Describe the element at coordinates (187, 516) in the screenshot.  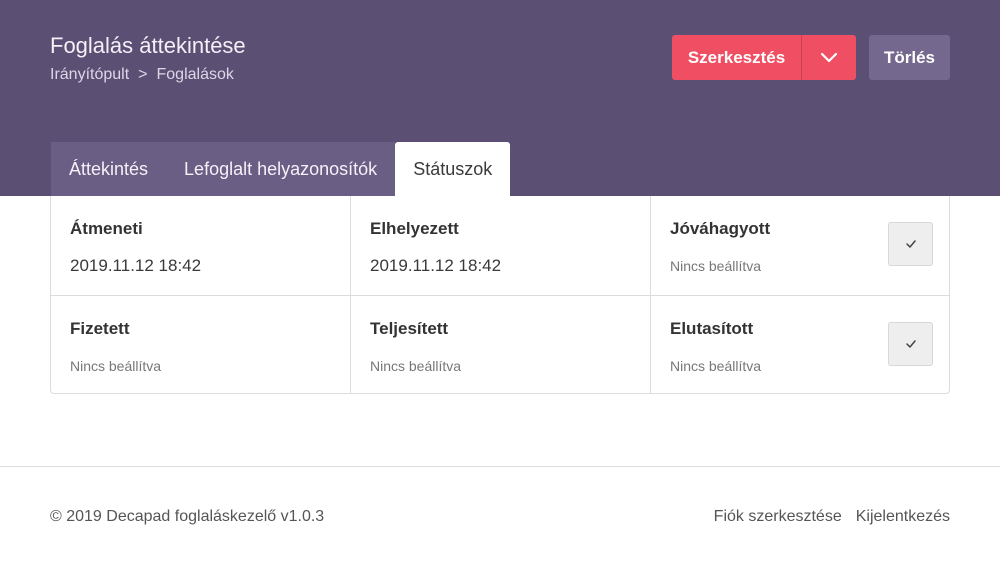
I see `footer-copyright: © 2019 Decapad foglaláskezelő v1.0.3` at that location.